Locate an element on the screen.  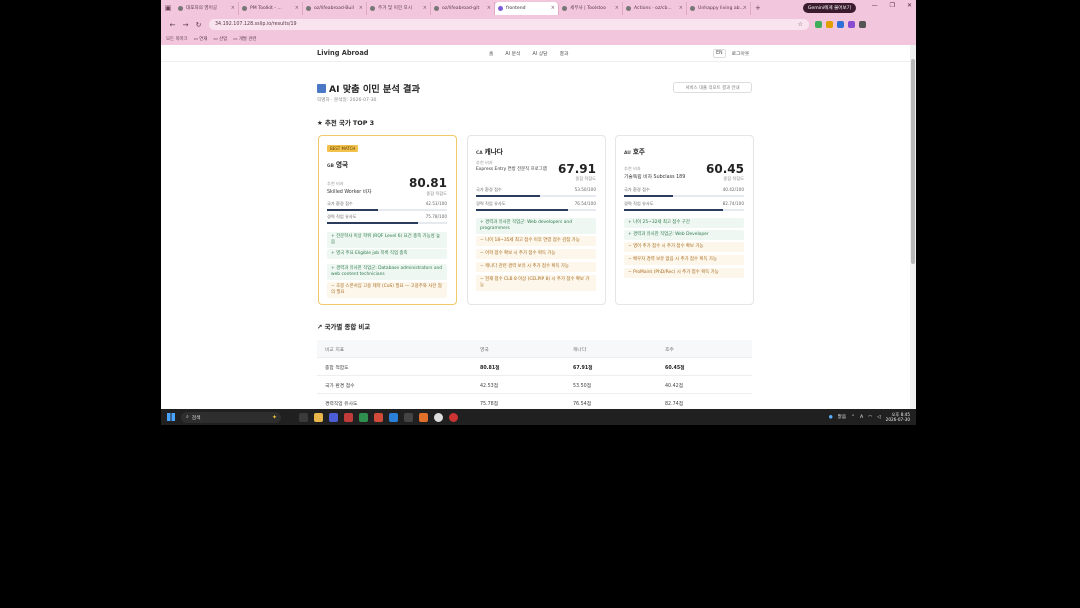
browser-tab: 주거 및 이민 모시 × is located at coordinates (399, 8).